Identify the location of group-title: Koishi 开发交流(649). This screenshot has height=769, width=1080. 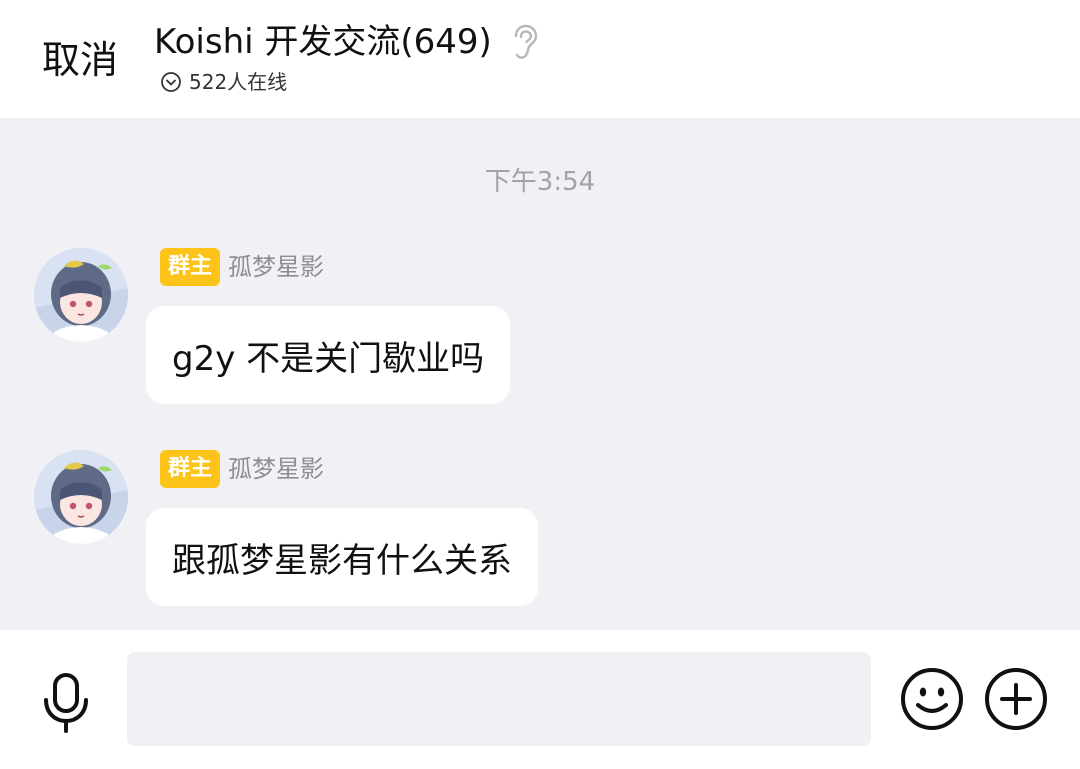
(323, 42).